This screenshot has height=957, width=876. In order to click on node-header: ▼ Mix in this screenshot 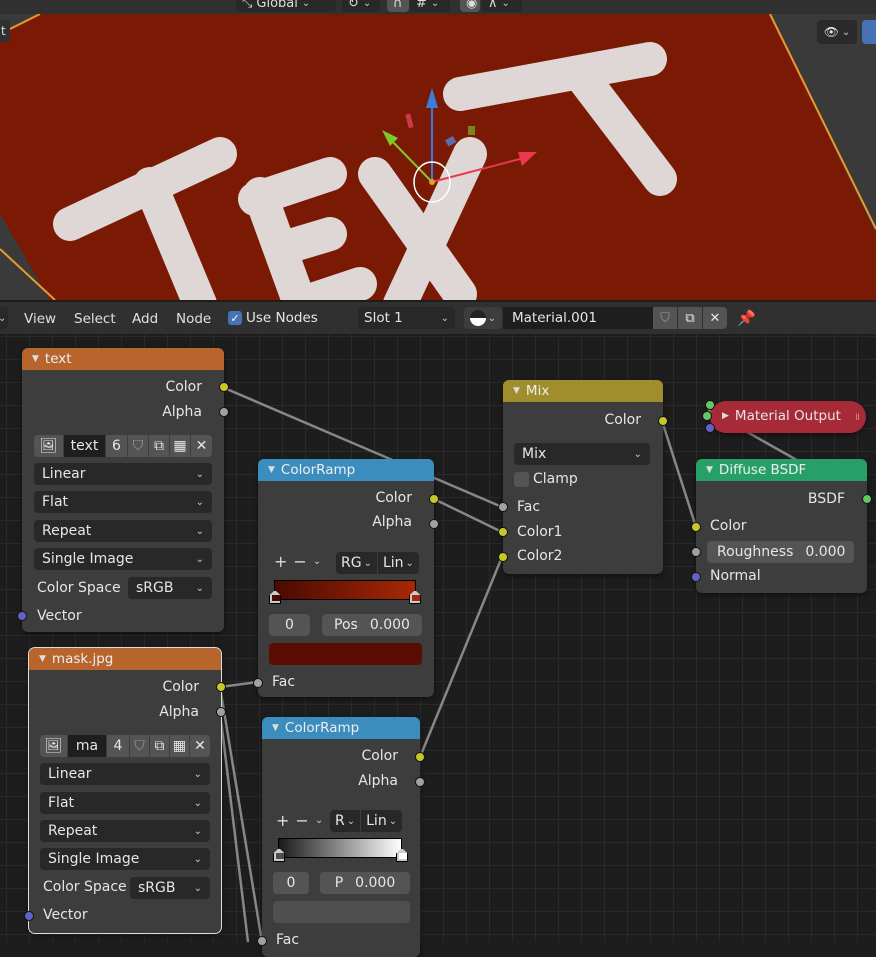, I will do `click(583, 391)`.